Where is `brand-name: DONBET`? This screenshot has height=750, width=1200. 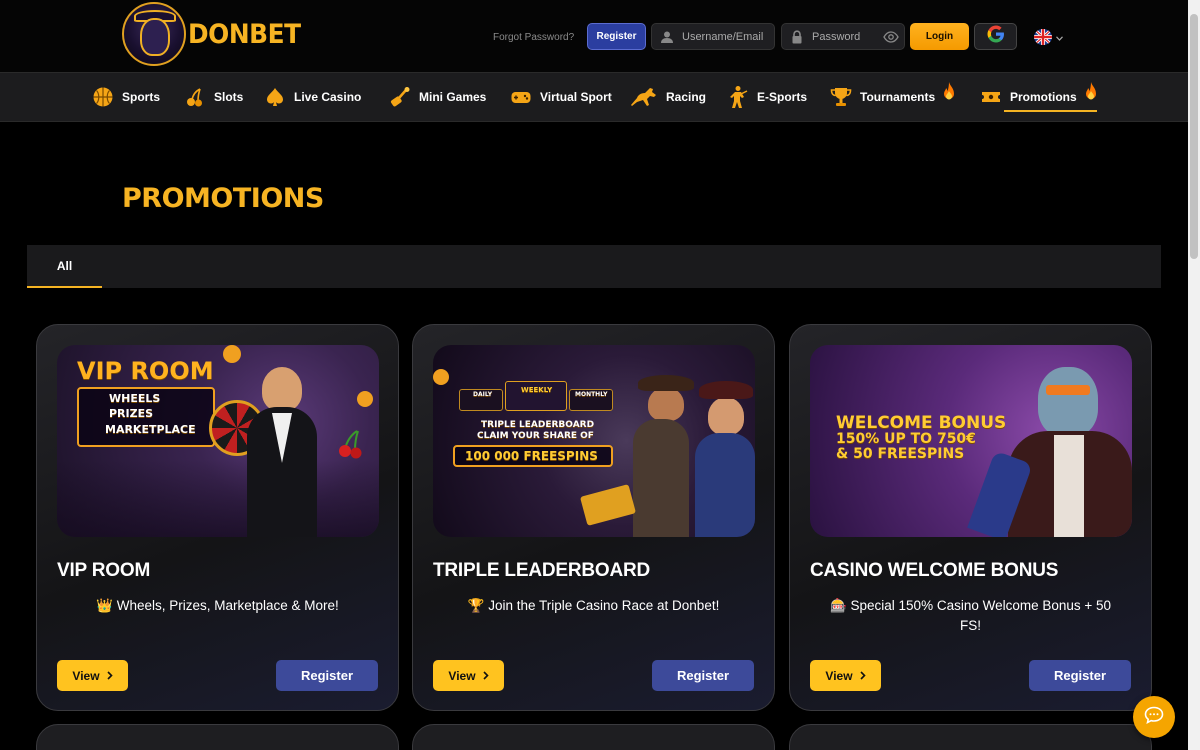
brand-name: DONBET is located at coordinates (244, 34).